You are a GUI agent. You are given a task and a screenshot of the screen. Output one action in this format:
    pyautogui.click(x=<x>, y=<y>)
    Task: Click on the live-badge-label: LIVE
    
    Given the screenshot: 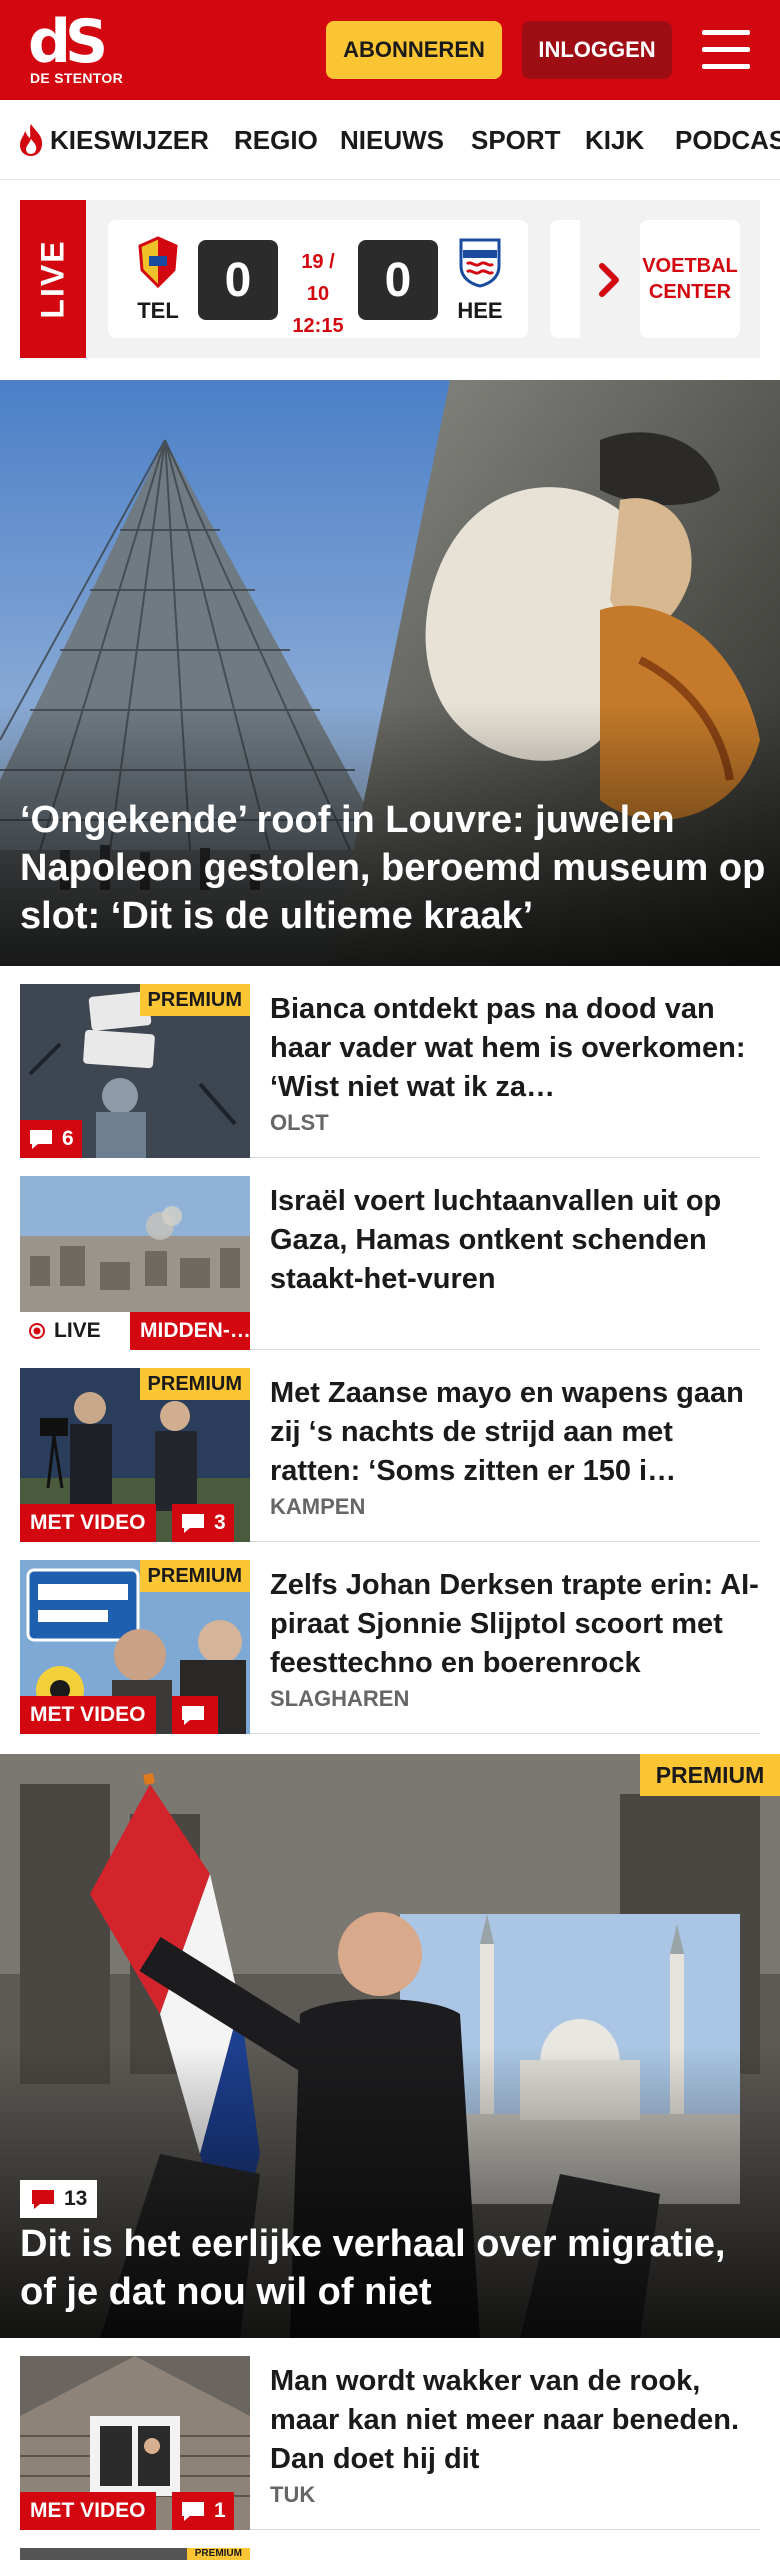 What is the action you would take?
    pyautogui.click(x=77, y=1330)
    